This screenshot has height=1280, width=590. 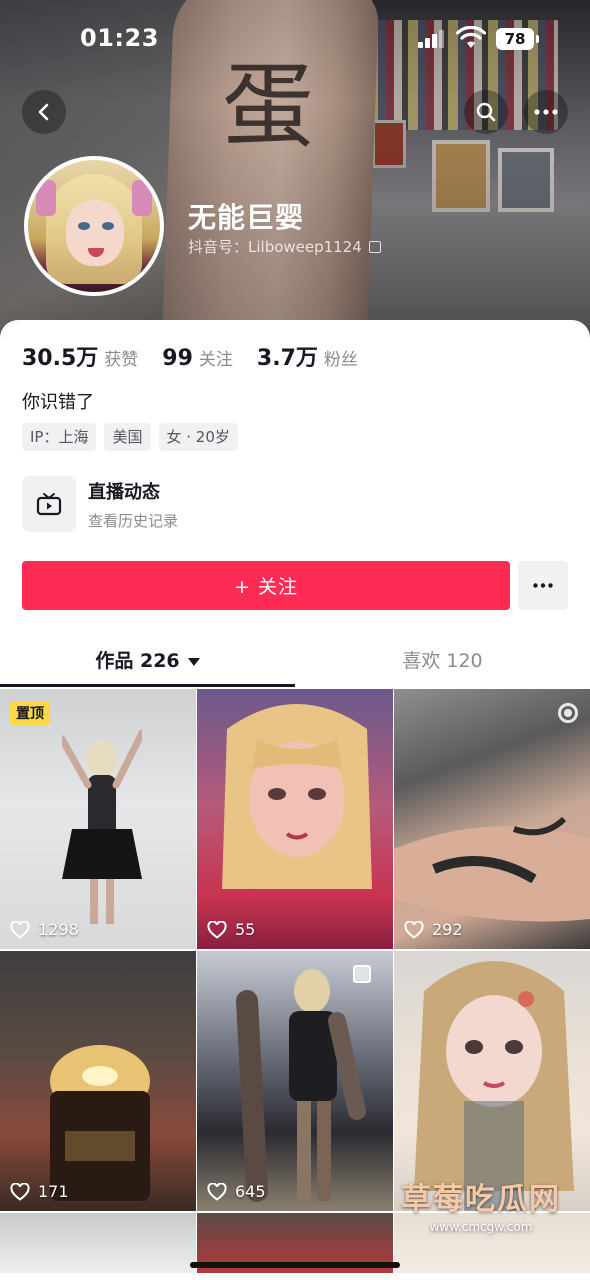 What do you see at coordinates (374, 246) in the screenshot?
I see `copy-icon` at bounding box center [374, 246].